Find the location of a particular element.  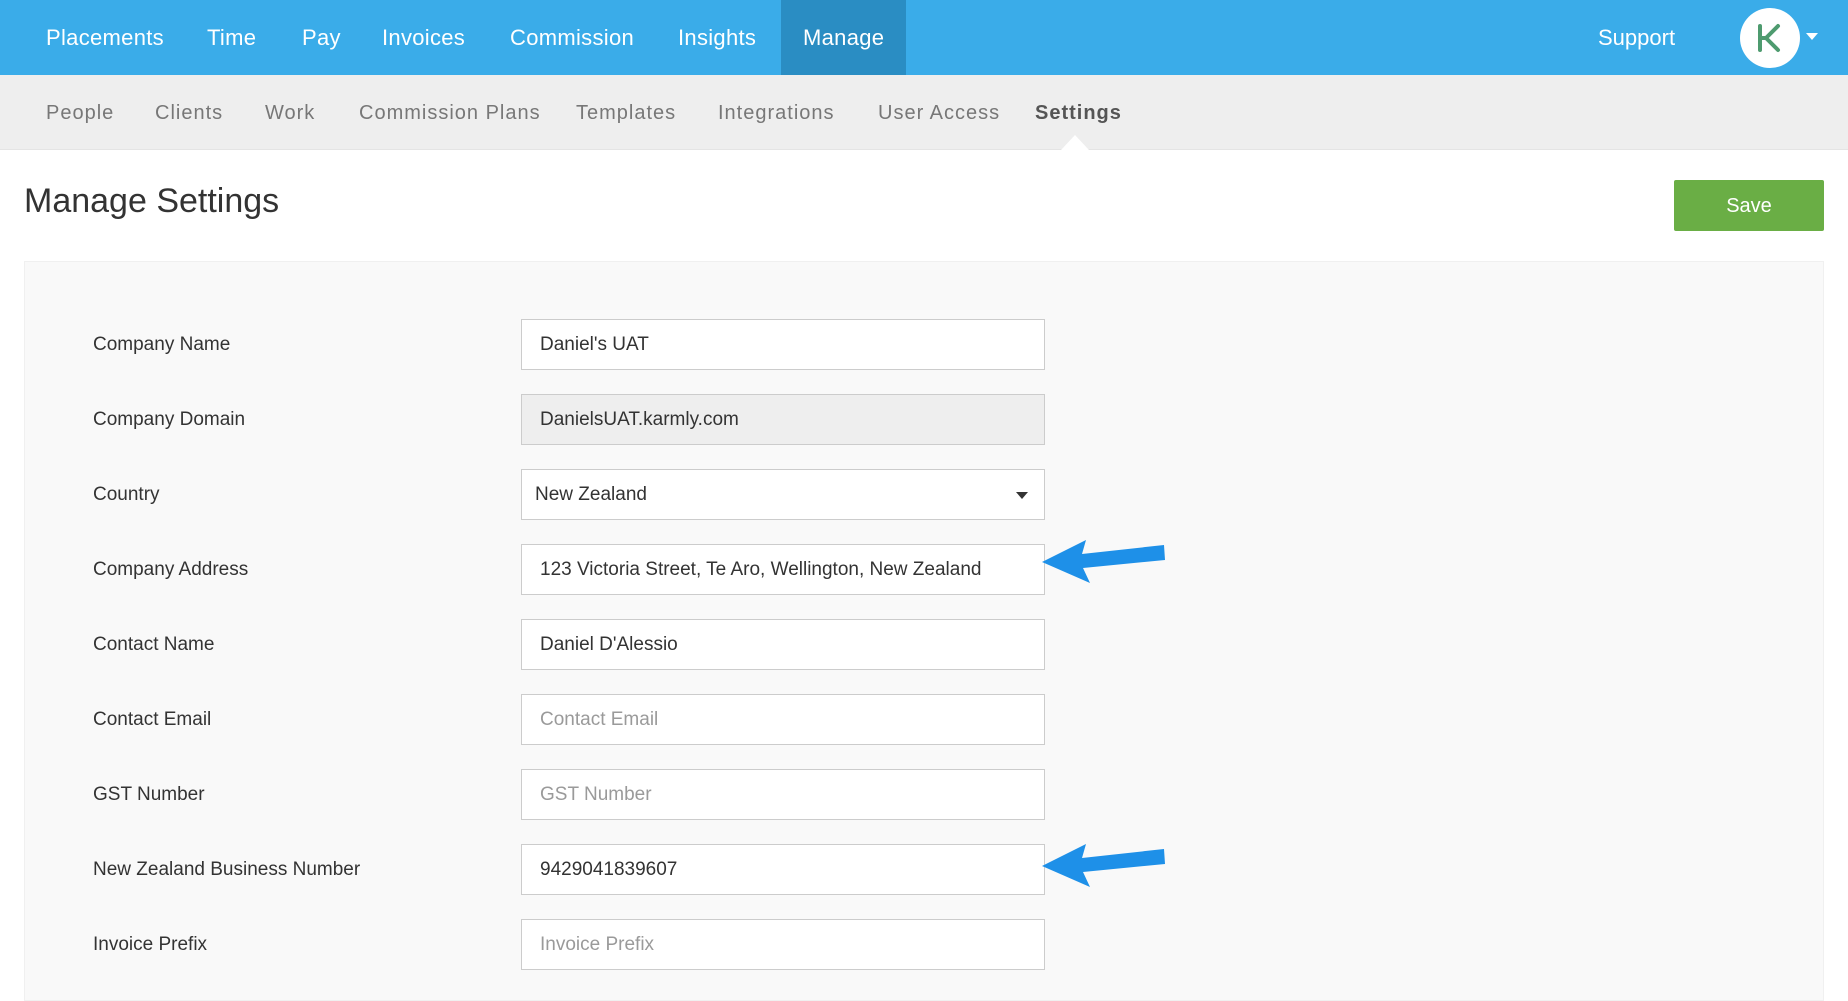

karmly-logo-icon is located at coordinates (1769, 38).